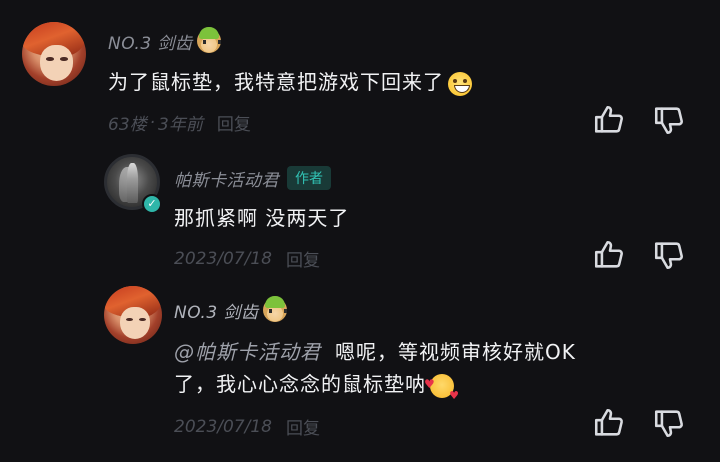 The width and height of the screenshot is (720, 462). Describe the element at coordinates (309, 178) in the screenshot. I see `author-badge: 作者` at that location.